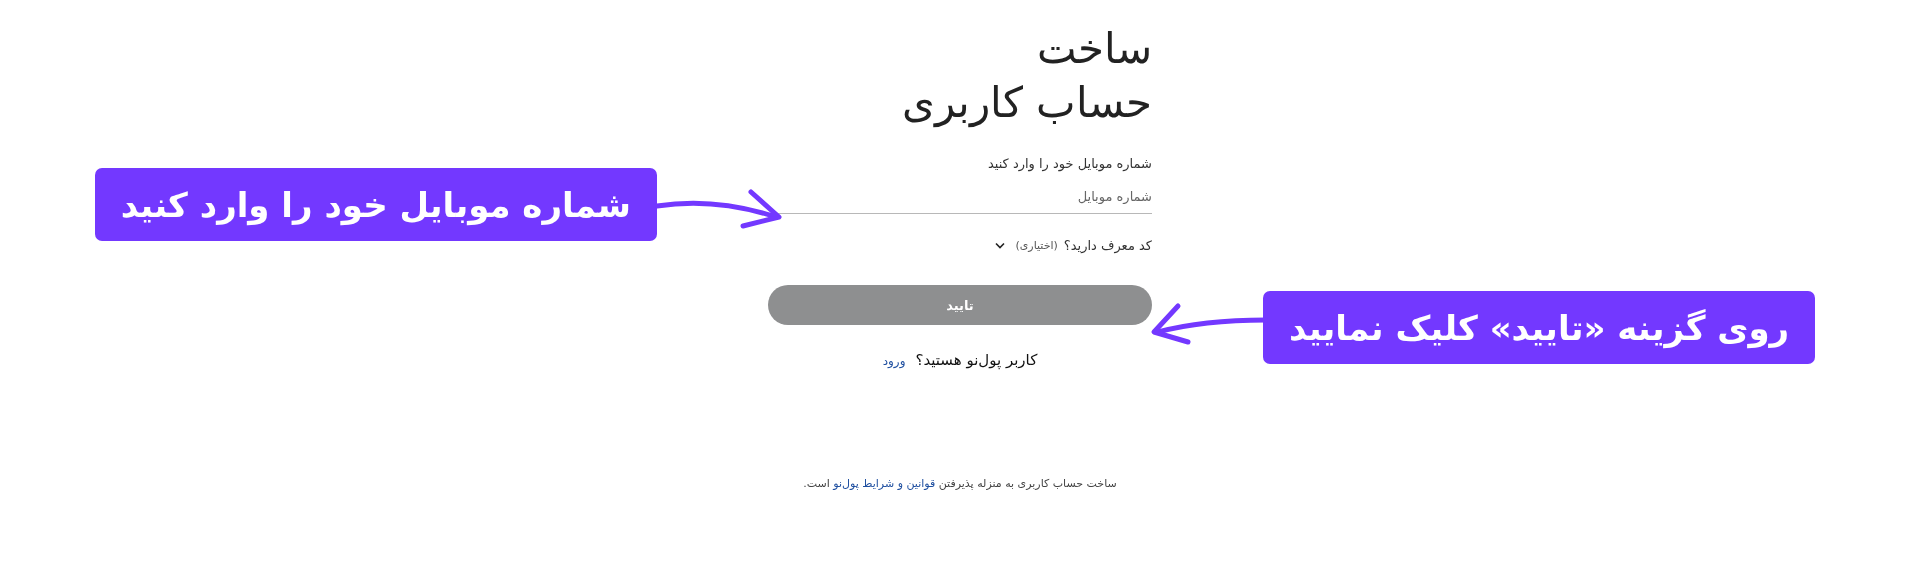 This screenshot has height=588, width=1920. Describe the element at coordinates (720, 208) in the screenshot. I see `arrow-icon` at that location.